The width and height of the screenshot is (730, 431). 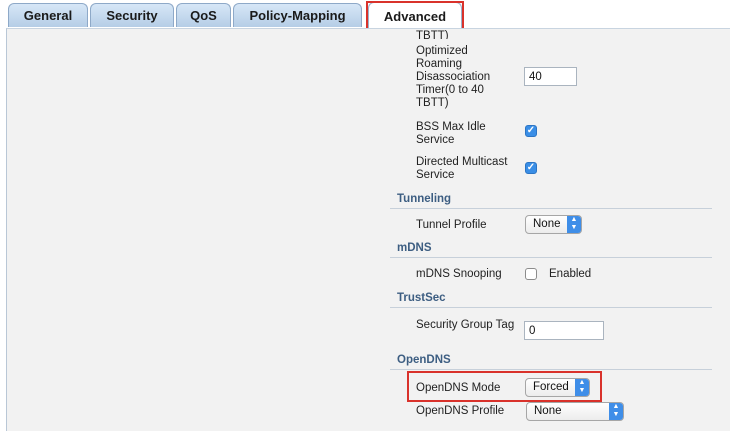 I want to click on tunnel-profile-select: None ▲ ▼, so click(x=553, y=224).